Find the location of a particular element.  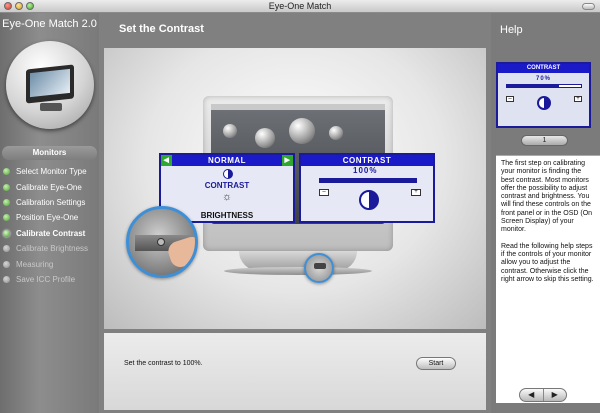

preview-header: CONTRAST is located at coordinates (543, 68).